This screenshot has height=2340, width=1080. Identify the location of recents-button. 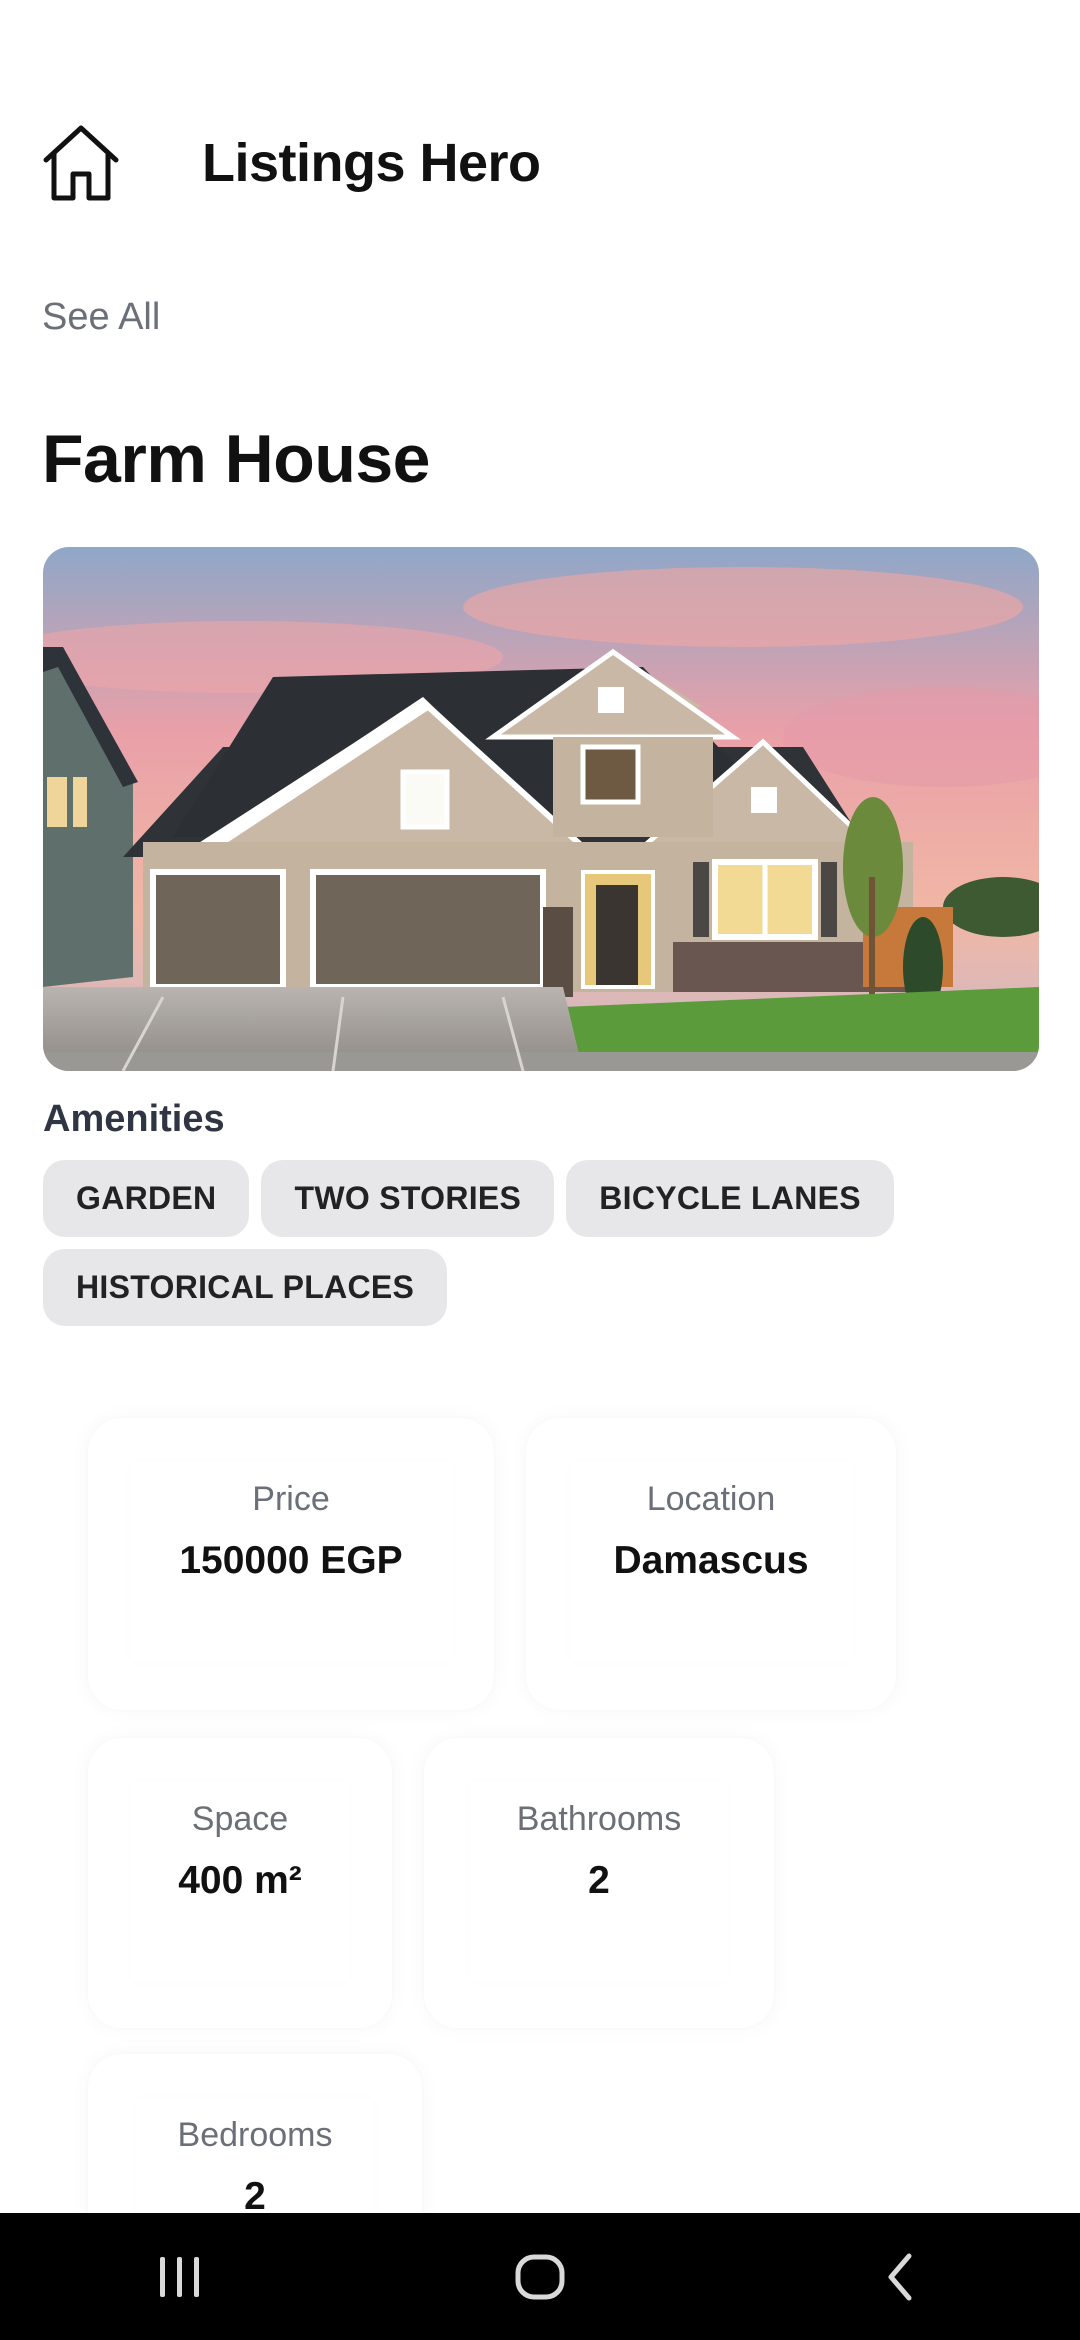
(180, 2277).